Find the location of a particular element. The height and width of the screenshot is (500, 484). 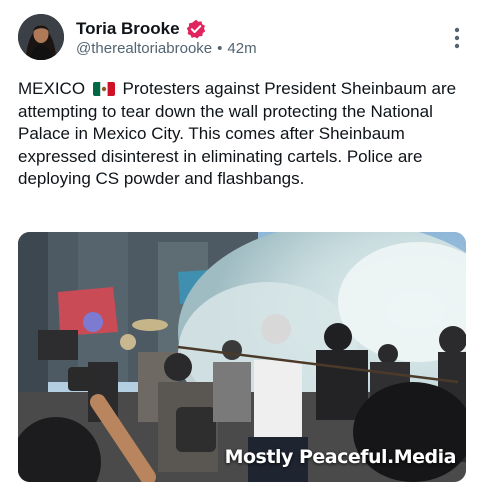

avatar-image is located at coordinates (41, 37).